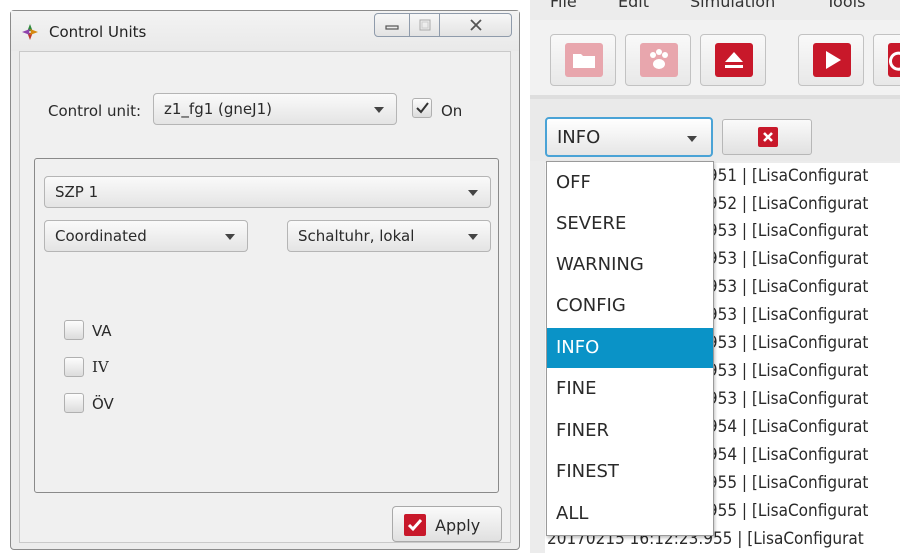 This screenshot has height=553, width=900. I want to click on window-controls, so click(443, 25).